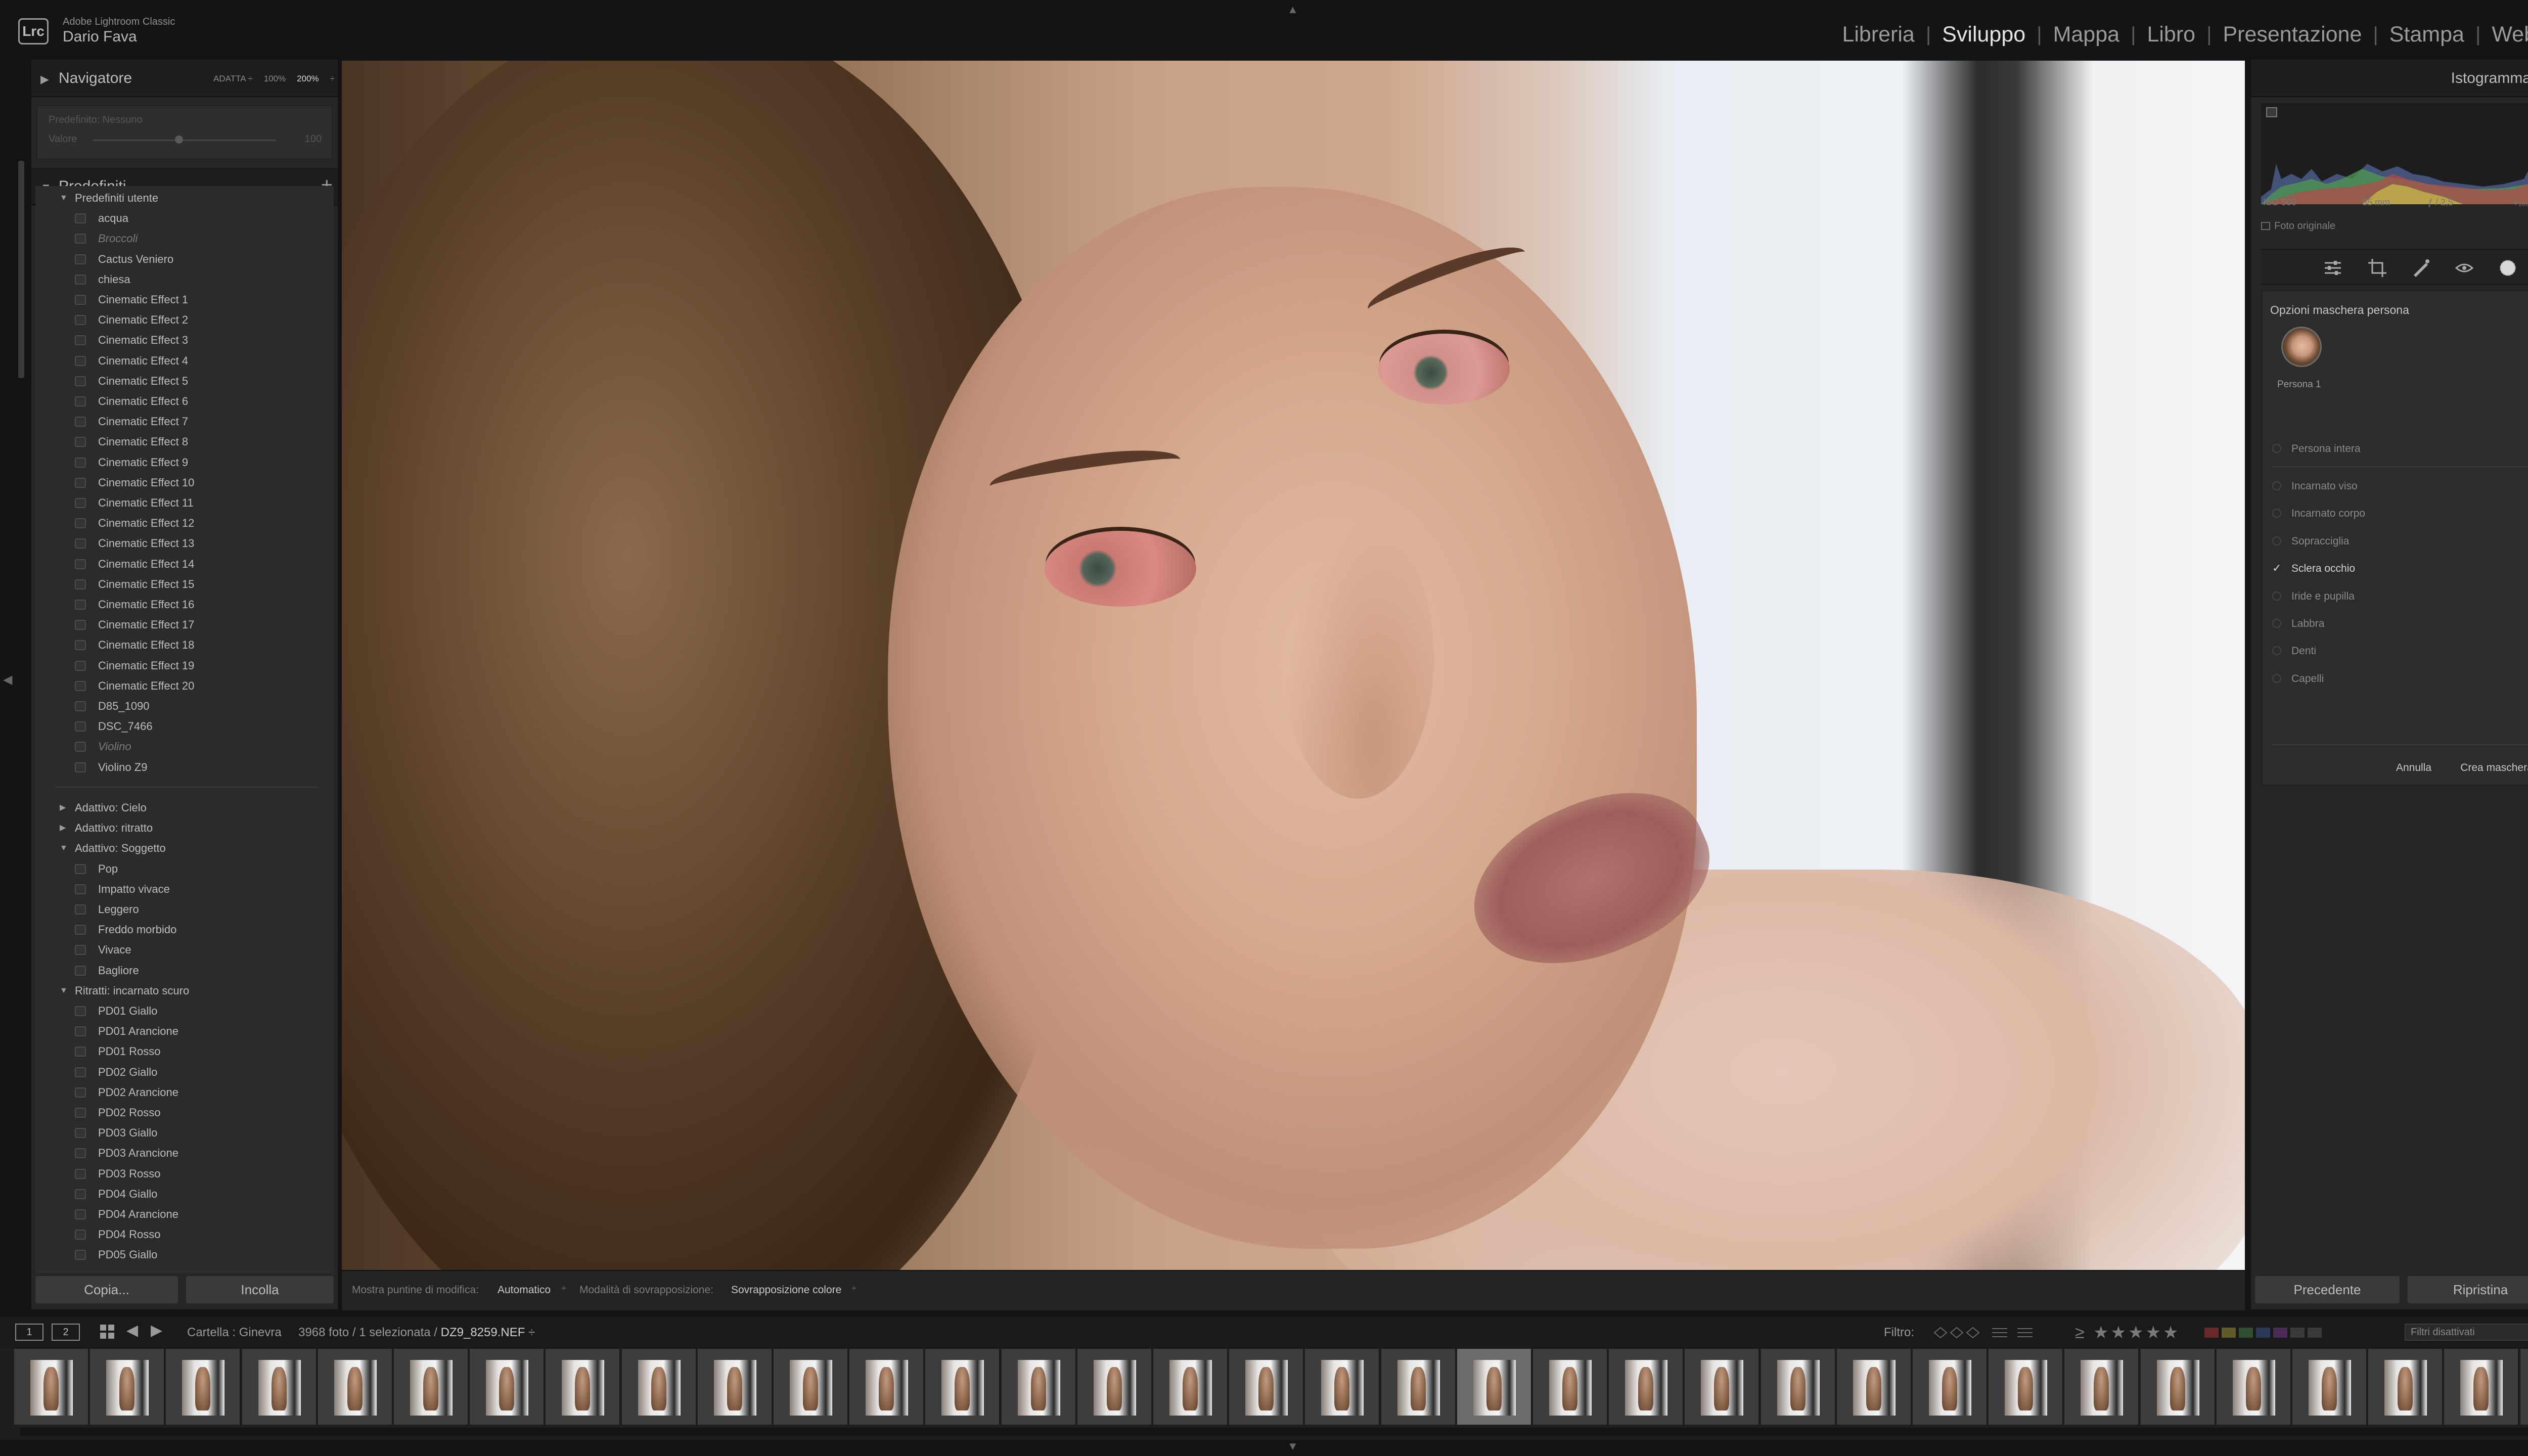 Image resolution: width=2528 pixels, height=1456 pixels. I want to click on option-radio, so click(2277, 448).